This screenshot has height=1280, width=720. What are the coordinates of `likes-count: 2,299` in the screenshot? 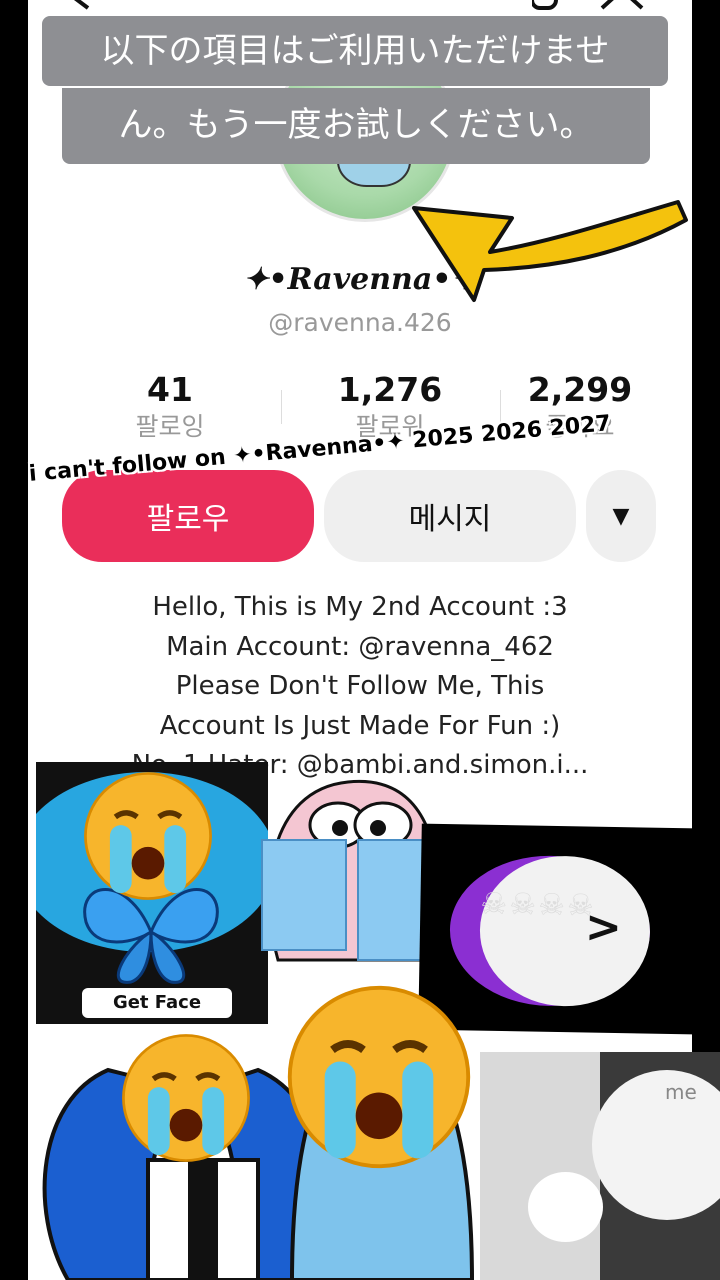 It's located at (580, 389).